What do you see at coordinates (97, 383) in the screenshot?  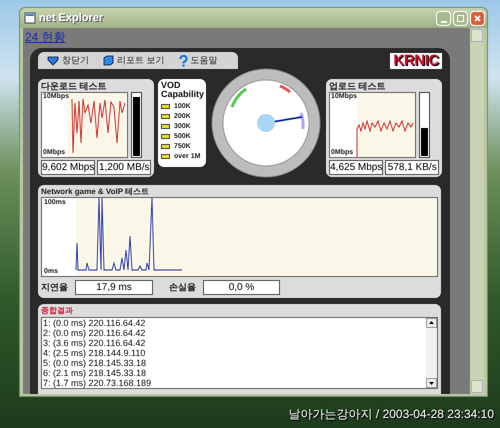 I see `result-row-text: 7: (1.7 ms) 220.73.168.189` at bounding box center [97, 383].